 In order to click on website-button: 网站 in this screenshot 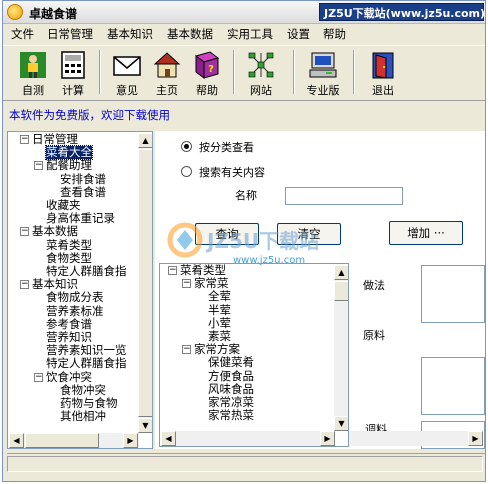, I will do `click(261, 73)`.